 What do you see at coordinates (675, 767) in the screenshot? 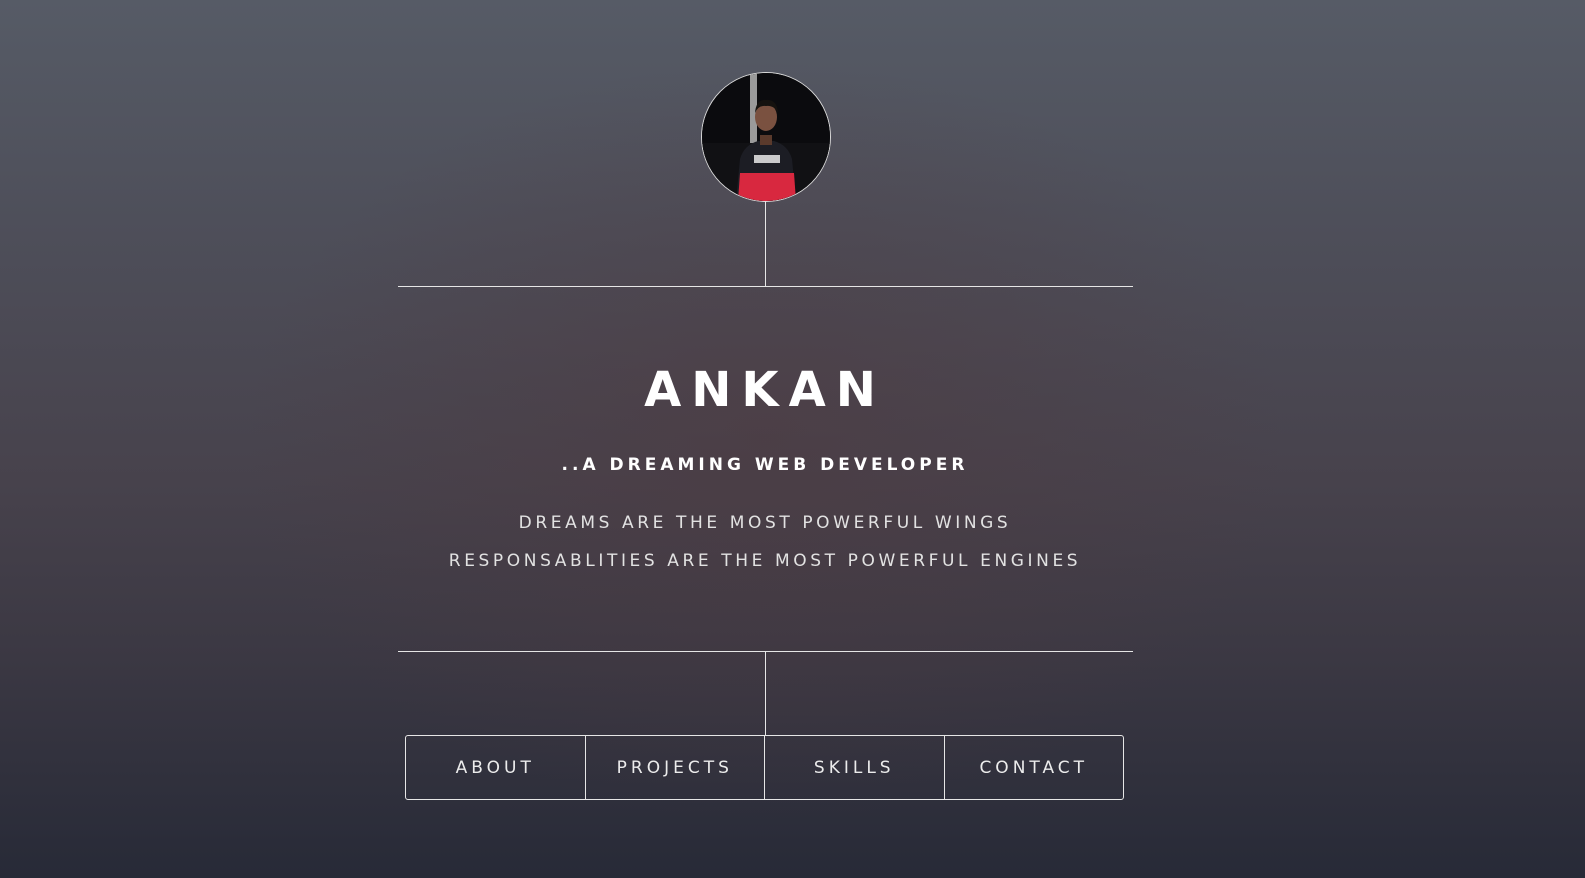
I see `nav-projects-button: PROJECTS` at bounding box center [675, 767].